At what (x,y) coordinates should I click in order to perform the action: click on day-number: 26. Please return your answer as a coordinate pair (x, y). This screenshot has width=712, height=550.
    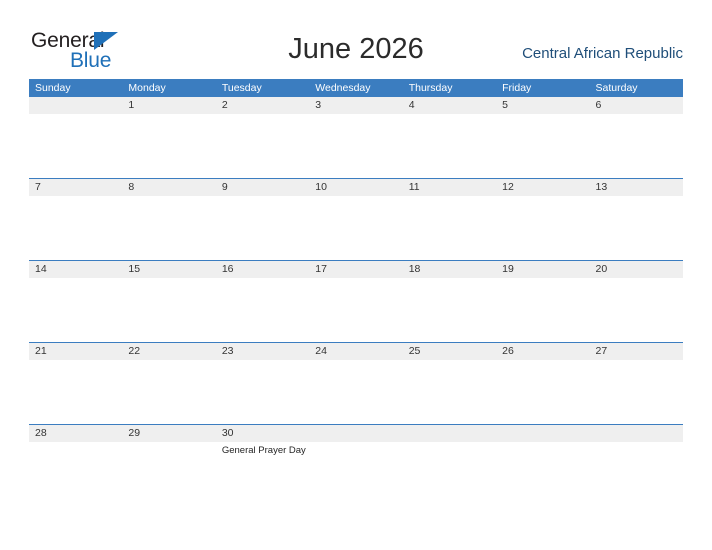
    Looking at the image, I should click on (508, 351).